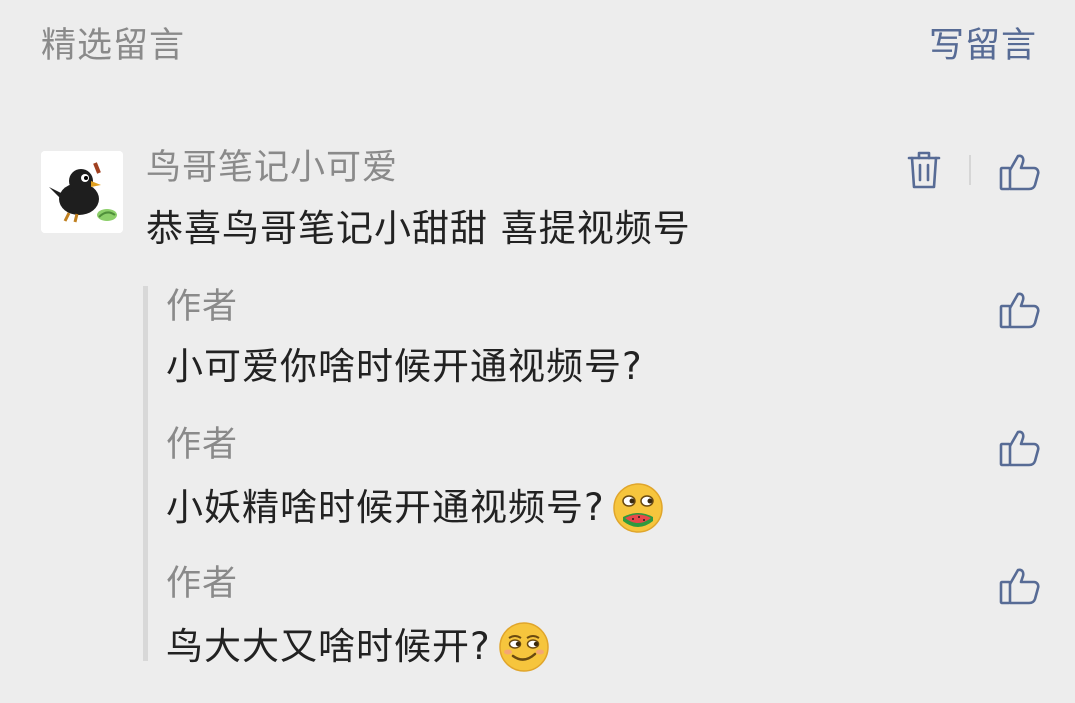 The width and height of the screenshot is (1075, 703). Describe the element at coordinates (418, 228) in the screenshot. I see `comment-text: 恭喜鸟哥笔记小甜甜 喜提视频号` at that location.